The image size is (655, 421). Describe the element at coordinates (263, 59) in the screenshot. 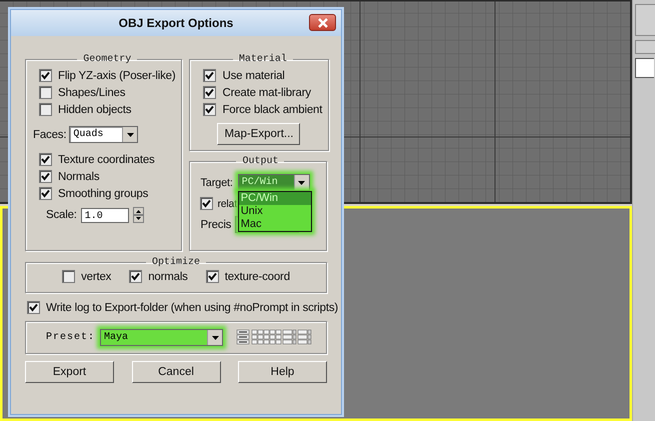

I see `group-title: Material` at that location.